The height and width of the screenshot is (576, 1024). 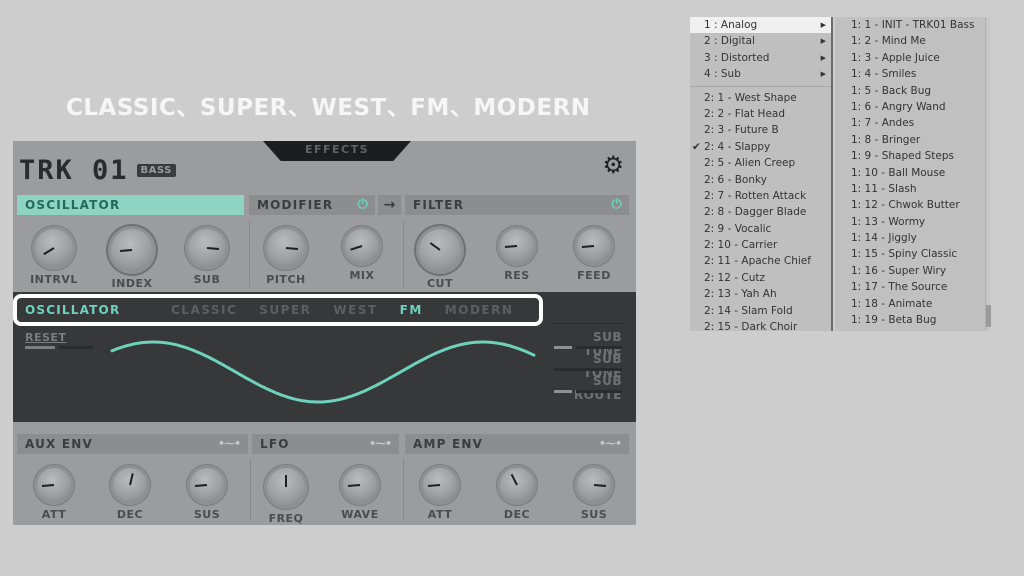 I want to click on tab-classic: CLASSIC, so click(x=204, y=310).